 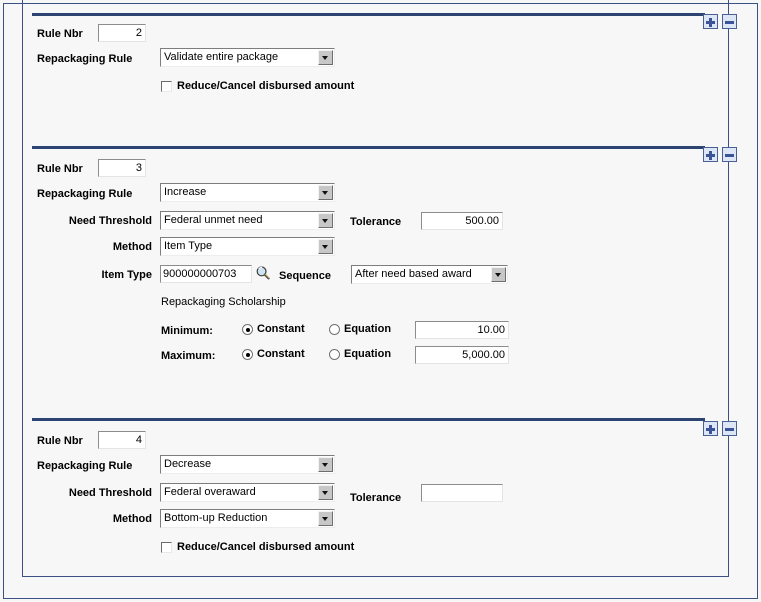 What do you see at coordinates (413, 274) in the screenshot?
I see `sequence-value-2: After need based award` at bounding box center [413, 274].